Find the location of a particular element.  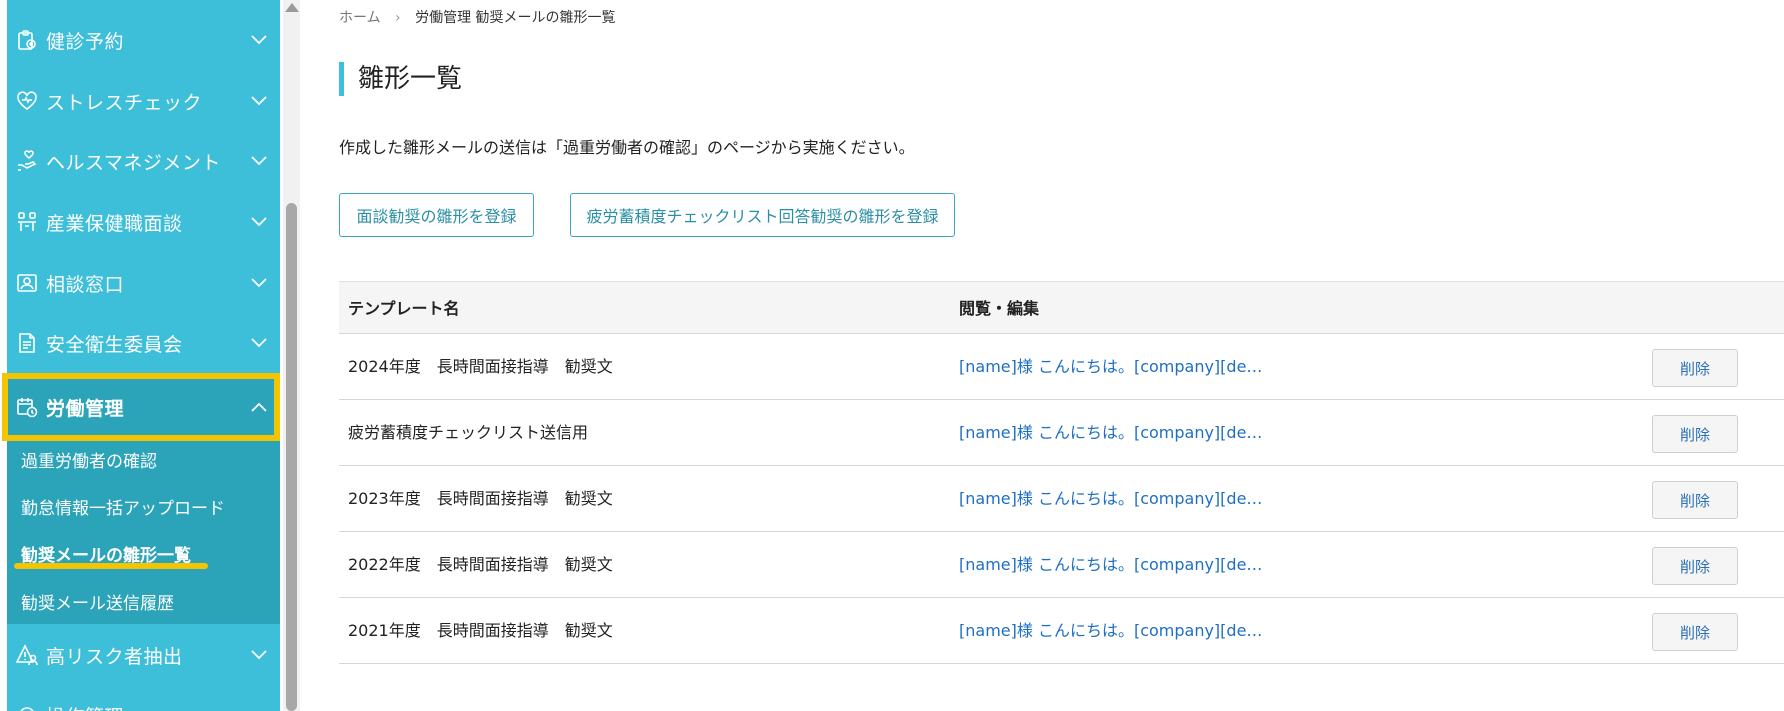

template-name: 2024年度 長時間面接指導 勧奨文 is located at coordinates (480, 366).